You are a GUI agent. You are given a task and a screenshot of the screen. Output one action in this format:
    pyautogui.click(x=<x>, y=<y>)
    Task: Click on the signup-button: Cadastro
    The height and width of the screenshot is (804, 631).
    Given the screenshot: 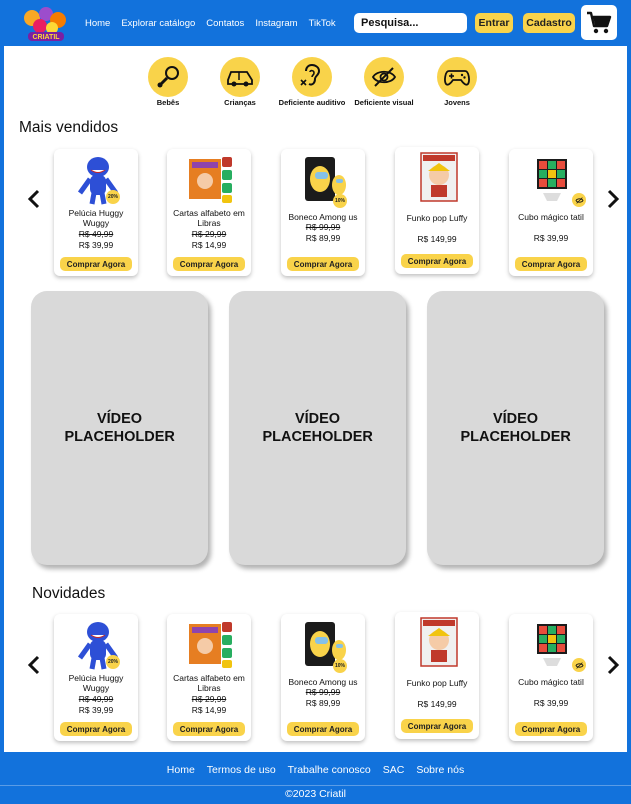 What is the action you would take?
    pyautogui.click(x=549, y=23)
    